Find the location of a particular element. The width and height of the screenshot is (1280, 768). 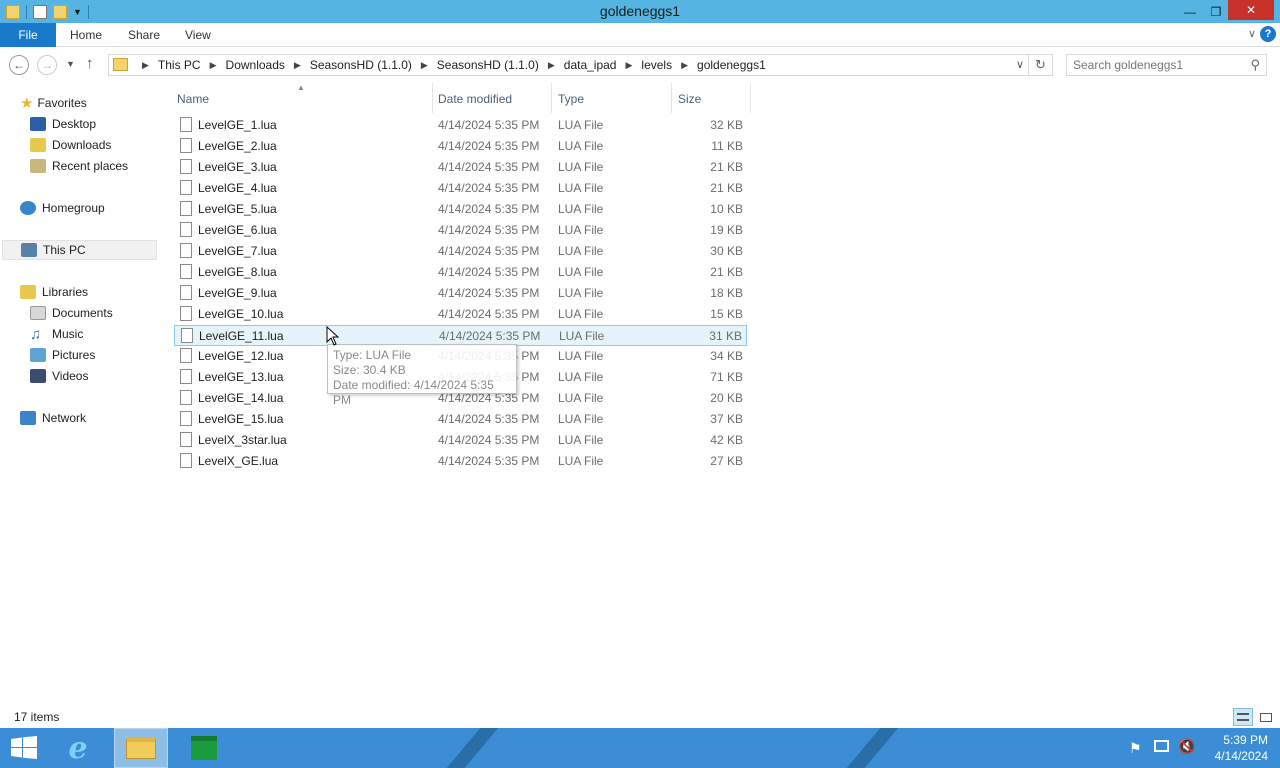

taskbar-clock: 5:39 PM 4/14/2024 is located at coordinates (1241, 748).